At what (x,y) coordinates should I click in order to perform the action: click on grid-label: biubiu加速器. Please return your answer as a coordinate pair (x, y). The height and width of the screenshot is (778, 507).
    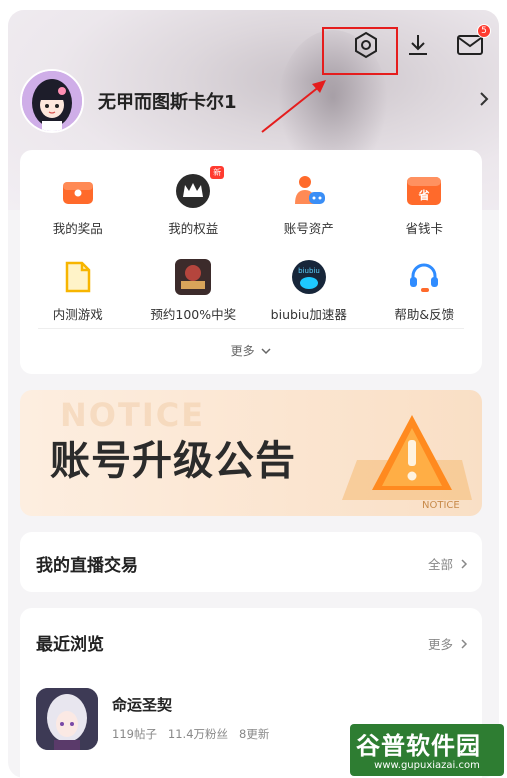
    Looking at the image, I should click on (308, 314).